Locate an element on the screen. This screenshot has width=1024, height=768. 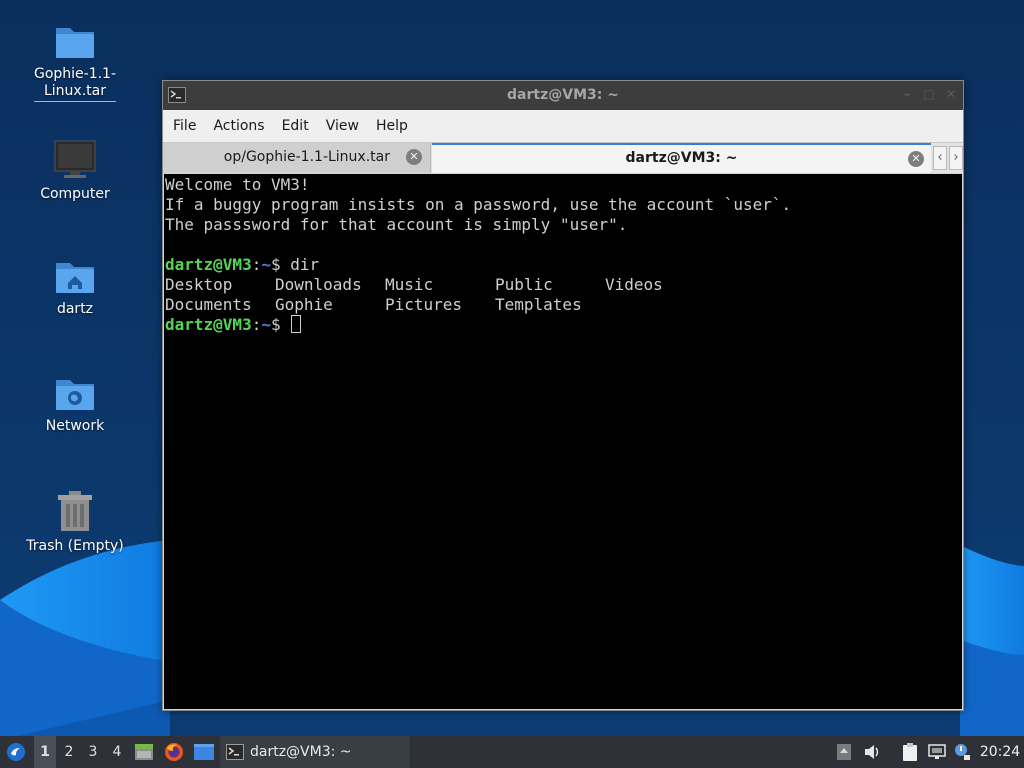
desktop-icon-label: Linux.tar is located at coordinates (74, 91).